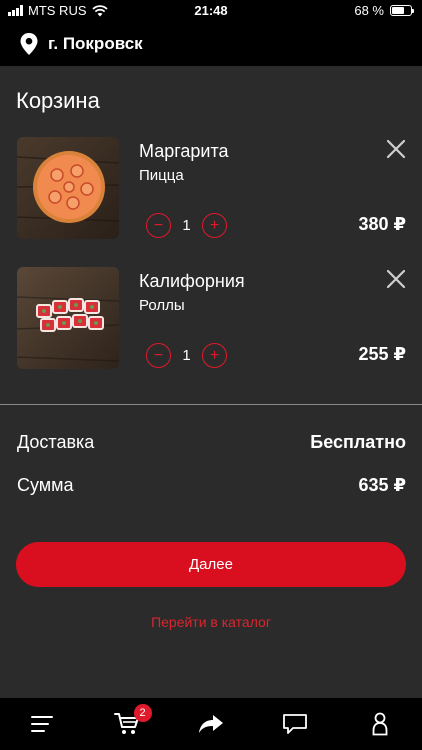 The height and width of the screenshot is (750, 422). I want to click on battery-icon, so click(402, 10).